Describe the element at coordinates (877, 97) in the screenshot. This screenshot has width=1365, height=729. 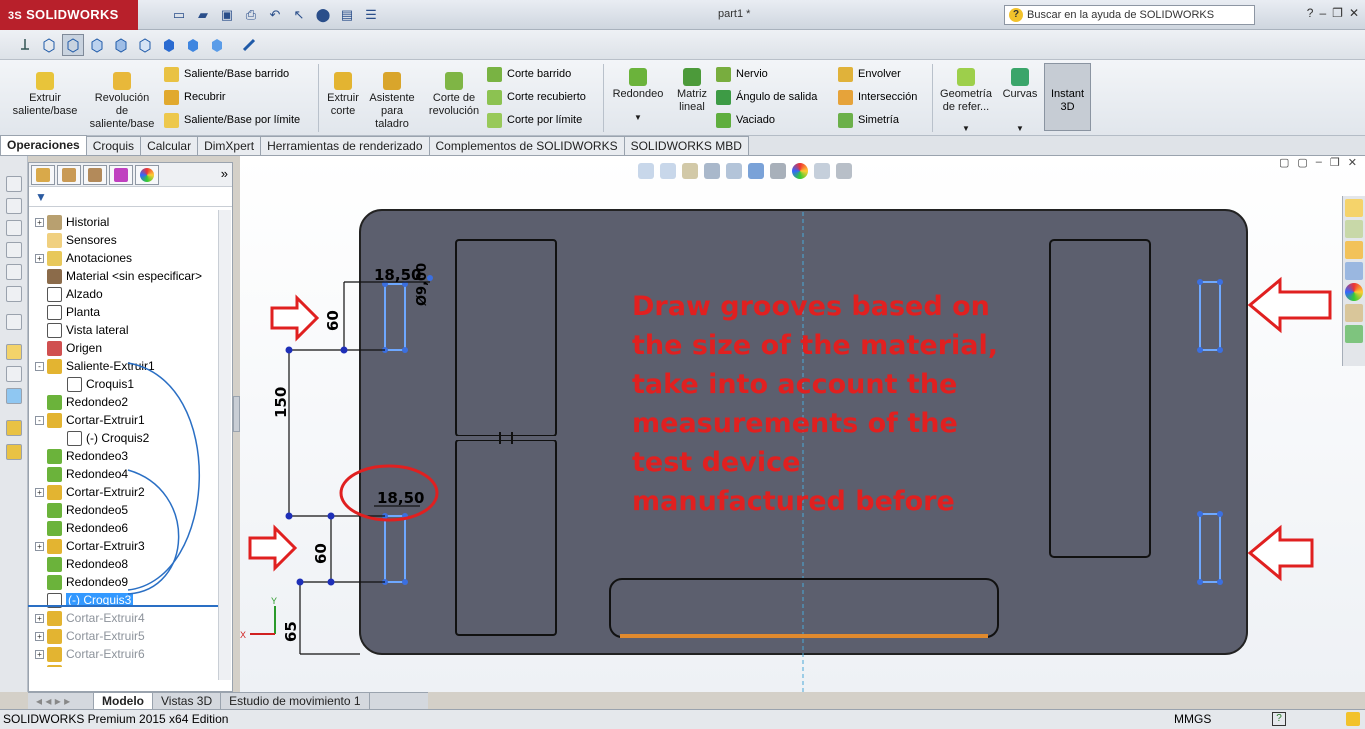
I see `intersect-button: Intersección` at that location.